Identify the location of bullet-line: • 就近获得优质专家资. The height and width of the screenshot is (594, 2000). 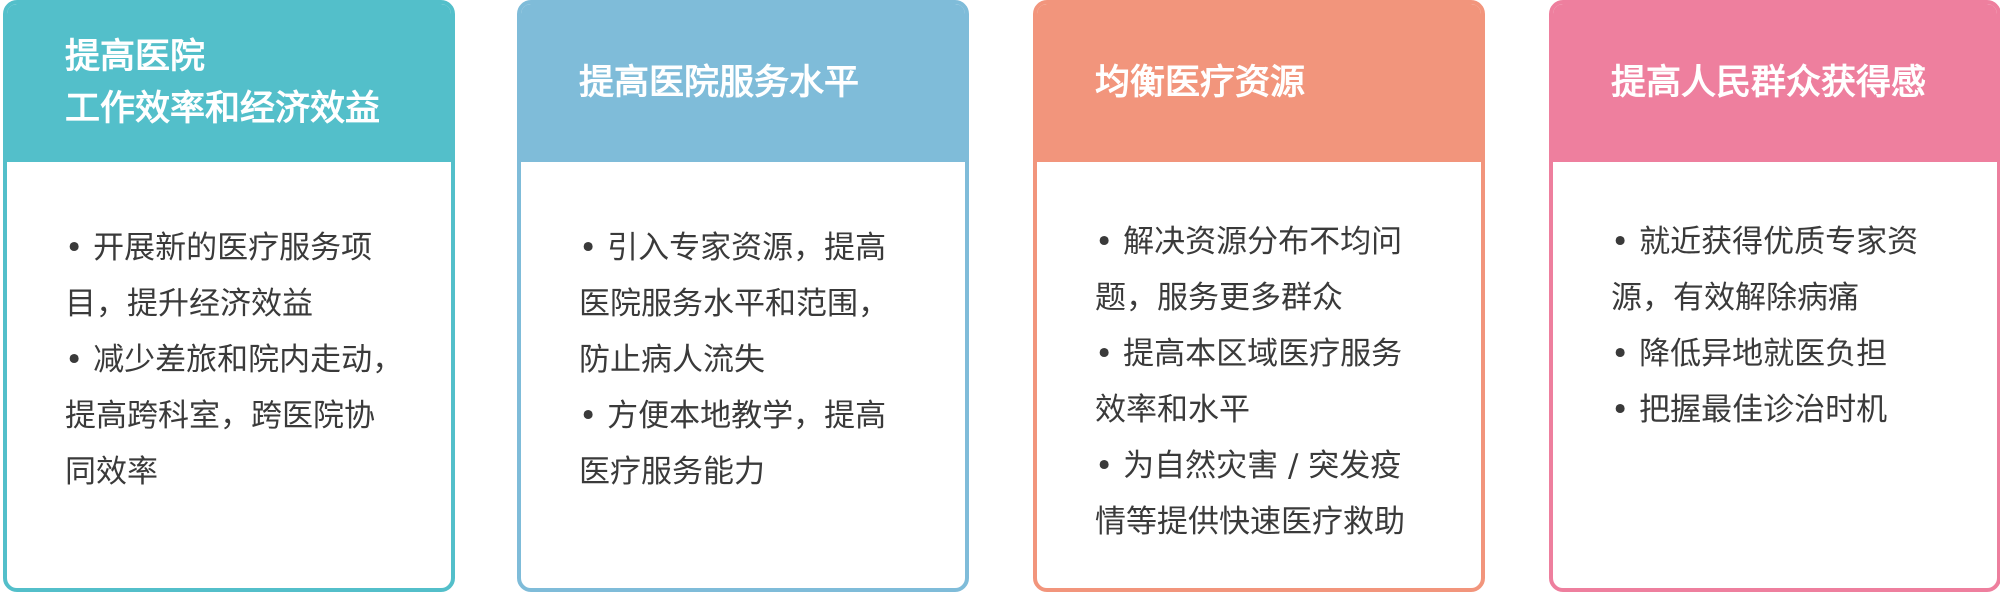
(1765, 242).